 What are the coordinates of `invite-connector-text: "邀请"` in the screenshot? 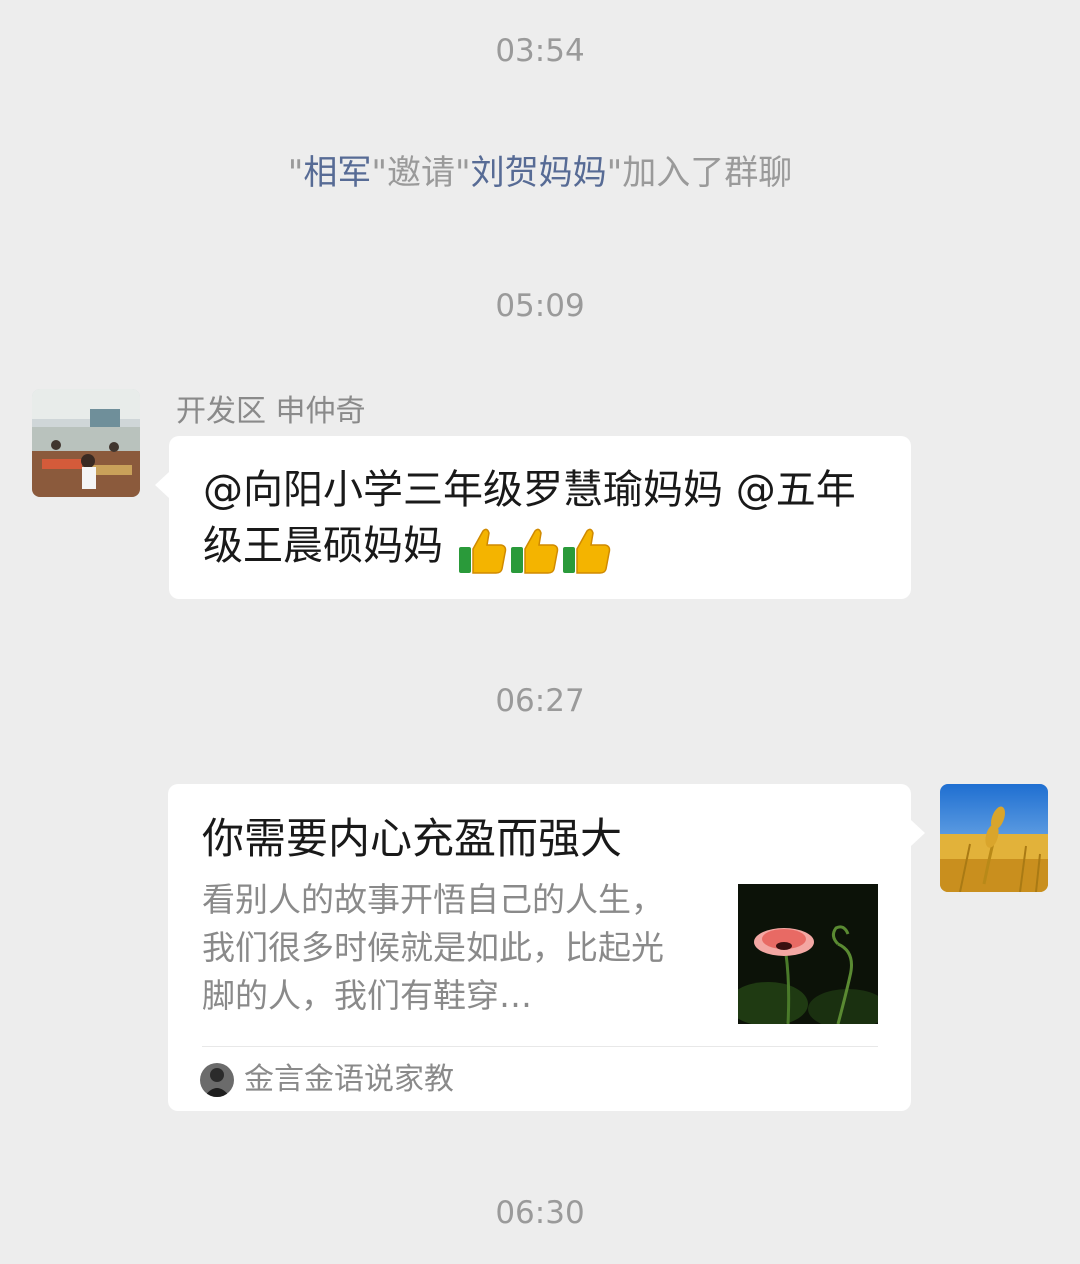 It's located at (421, 173).